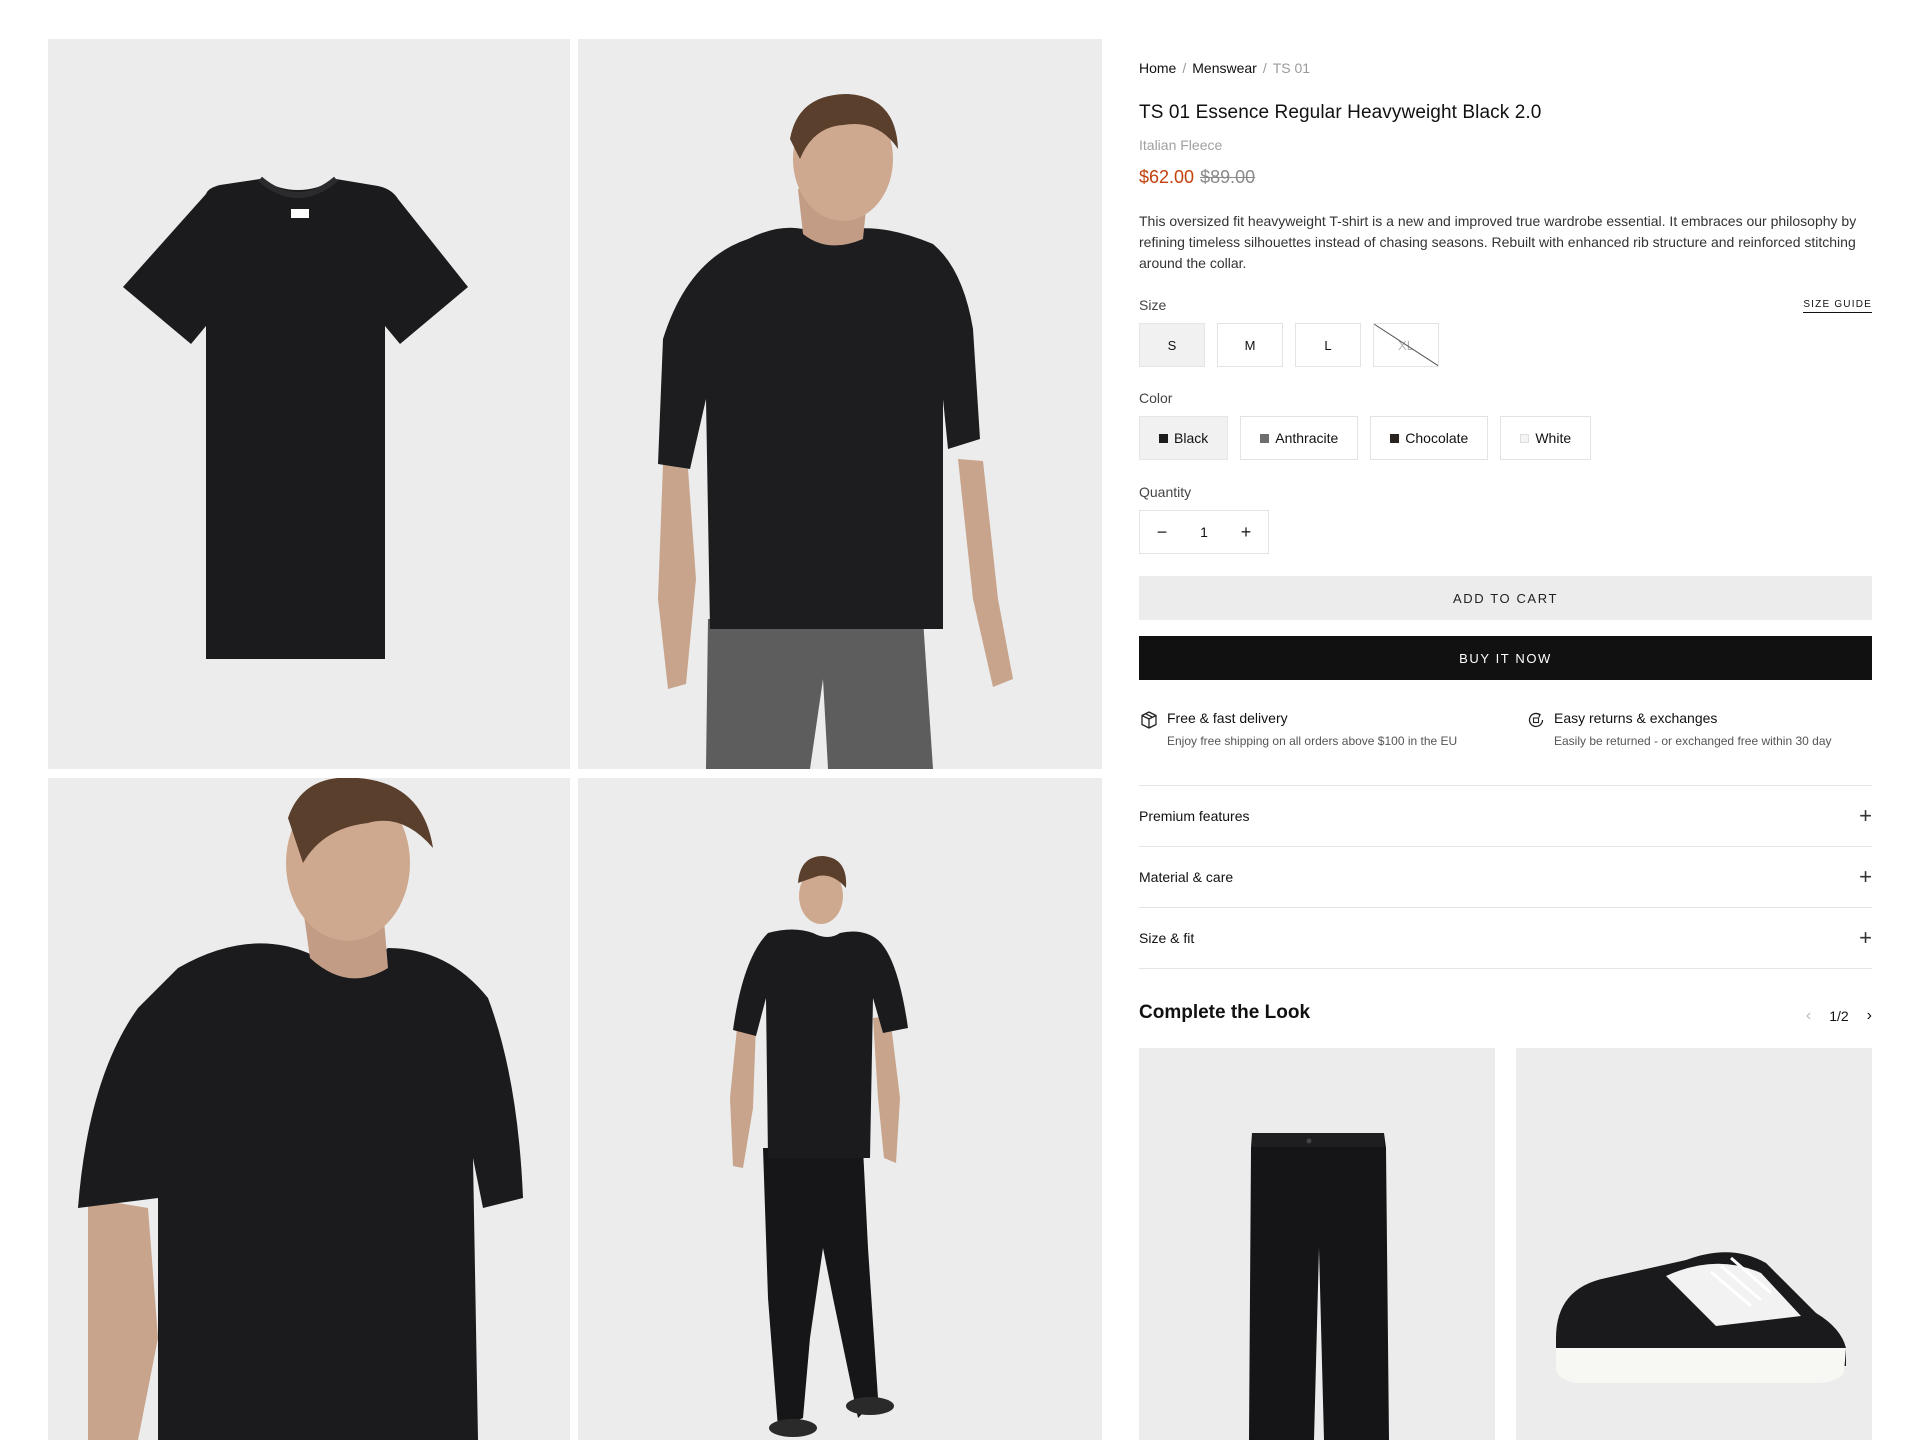 The width and height of the screenshot is (1920, 1440). Describe the element at coordinates (1299, 438) in the screenshot. I see `color-option-anthracite: Anthracite` at that location.